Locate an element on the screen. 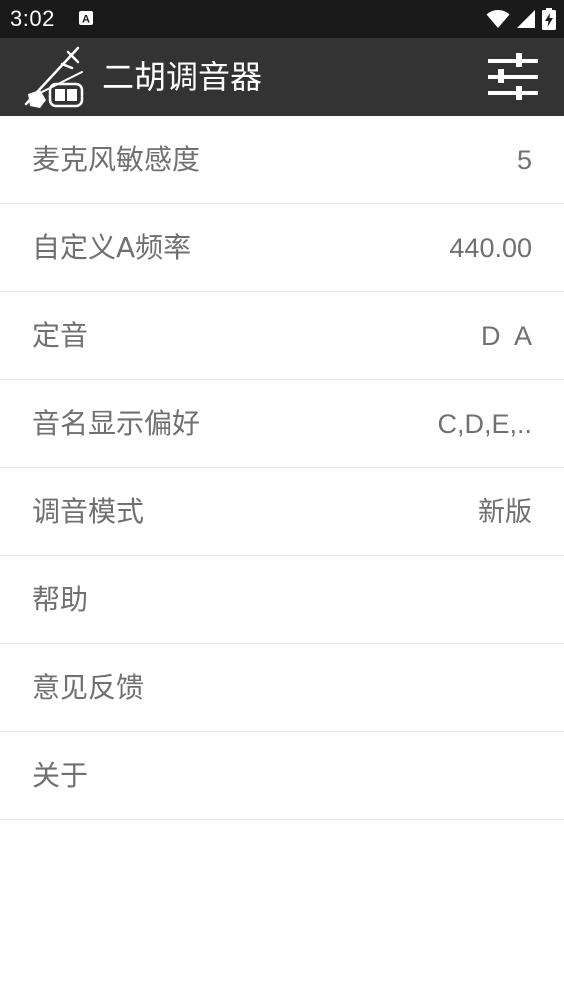 The image size is (564, 1004). notification-a-icon: A is located at coordinates (86, 18).